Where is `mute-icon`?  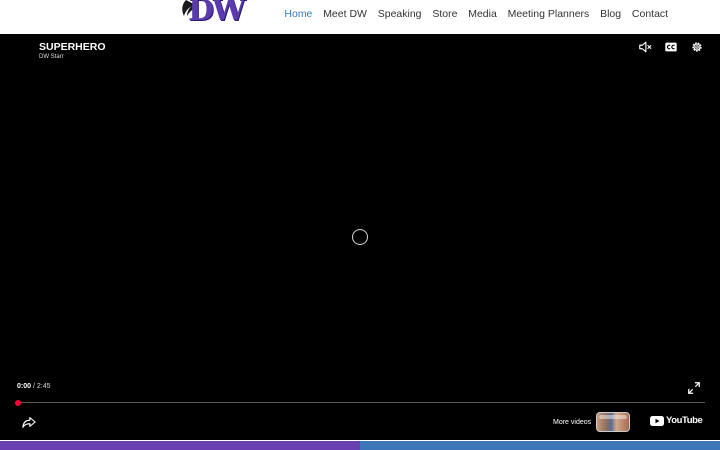 mute-icon is located at coordinates (645, 47).